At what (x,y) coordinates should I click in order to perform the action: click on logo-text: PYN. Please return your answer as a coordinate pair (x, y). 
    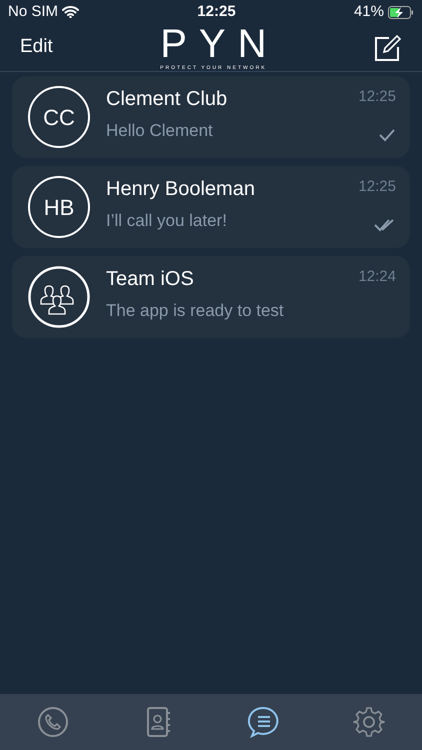
    Looking at the image, I should click on (218, 44).